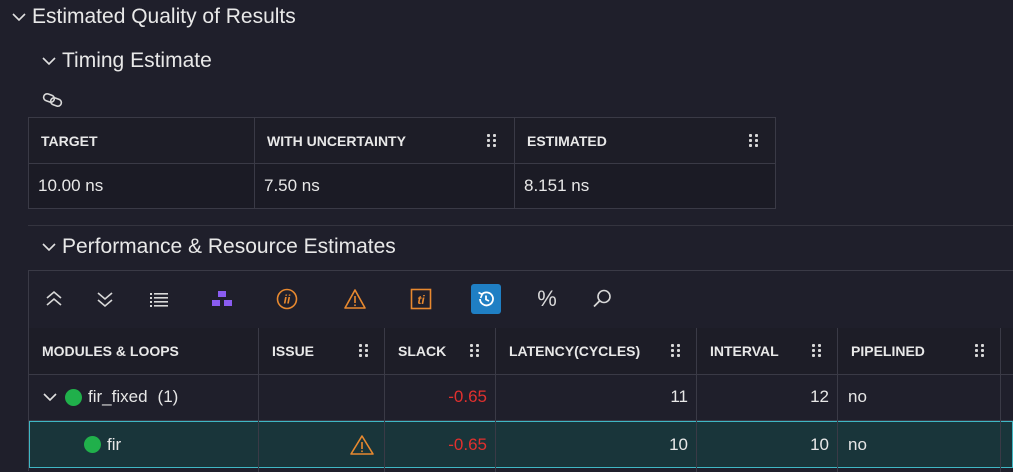 This screenshot has width=1013, height=472. What do you see at coordinates (71, 185) in the screenshot?
I see `timing-value-target: 10.00 ns` at bounding box center [71, 185].